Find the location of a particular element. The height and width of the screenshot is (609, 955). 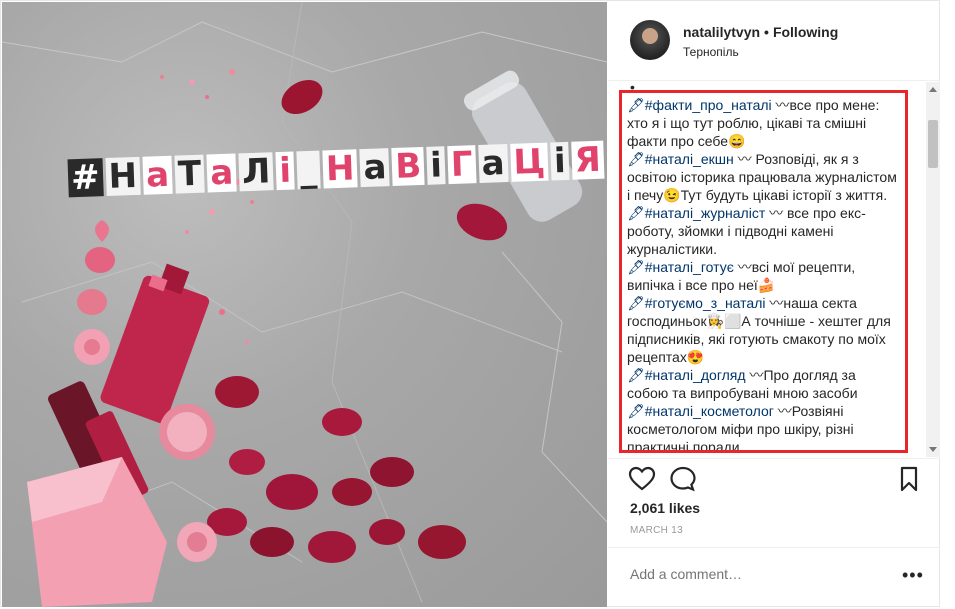

user-line: natalilytvyn • Following is located at coordinates (760, 32).